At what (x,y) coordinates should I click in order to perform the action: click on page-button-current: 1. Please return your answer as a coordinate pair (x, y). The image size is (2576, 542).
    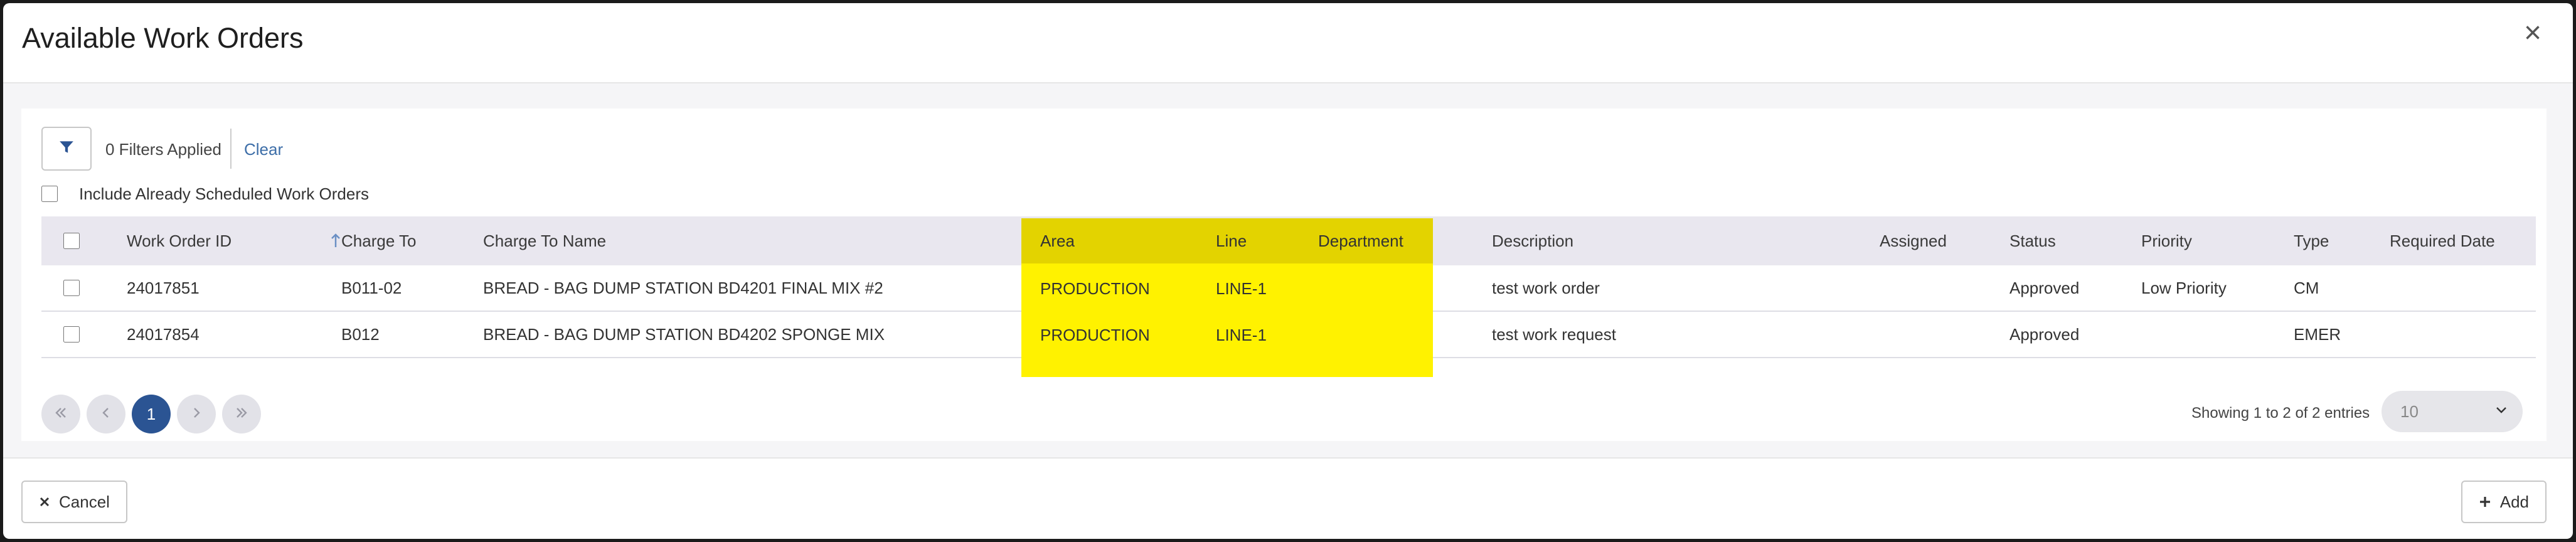
    Looking at the image, I should click on (151, 414).